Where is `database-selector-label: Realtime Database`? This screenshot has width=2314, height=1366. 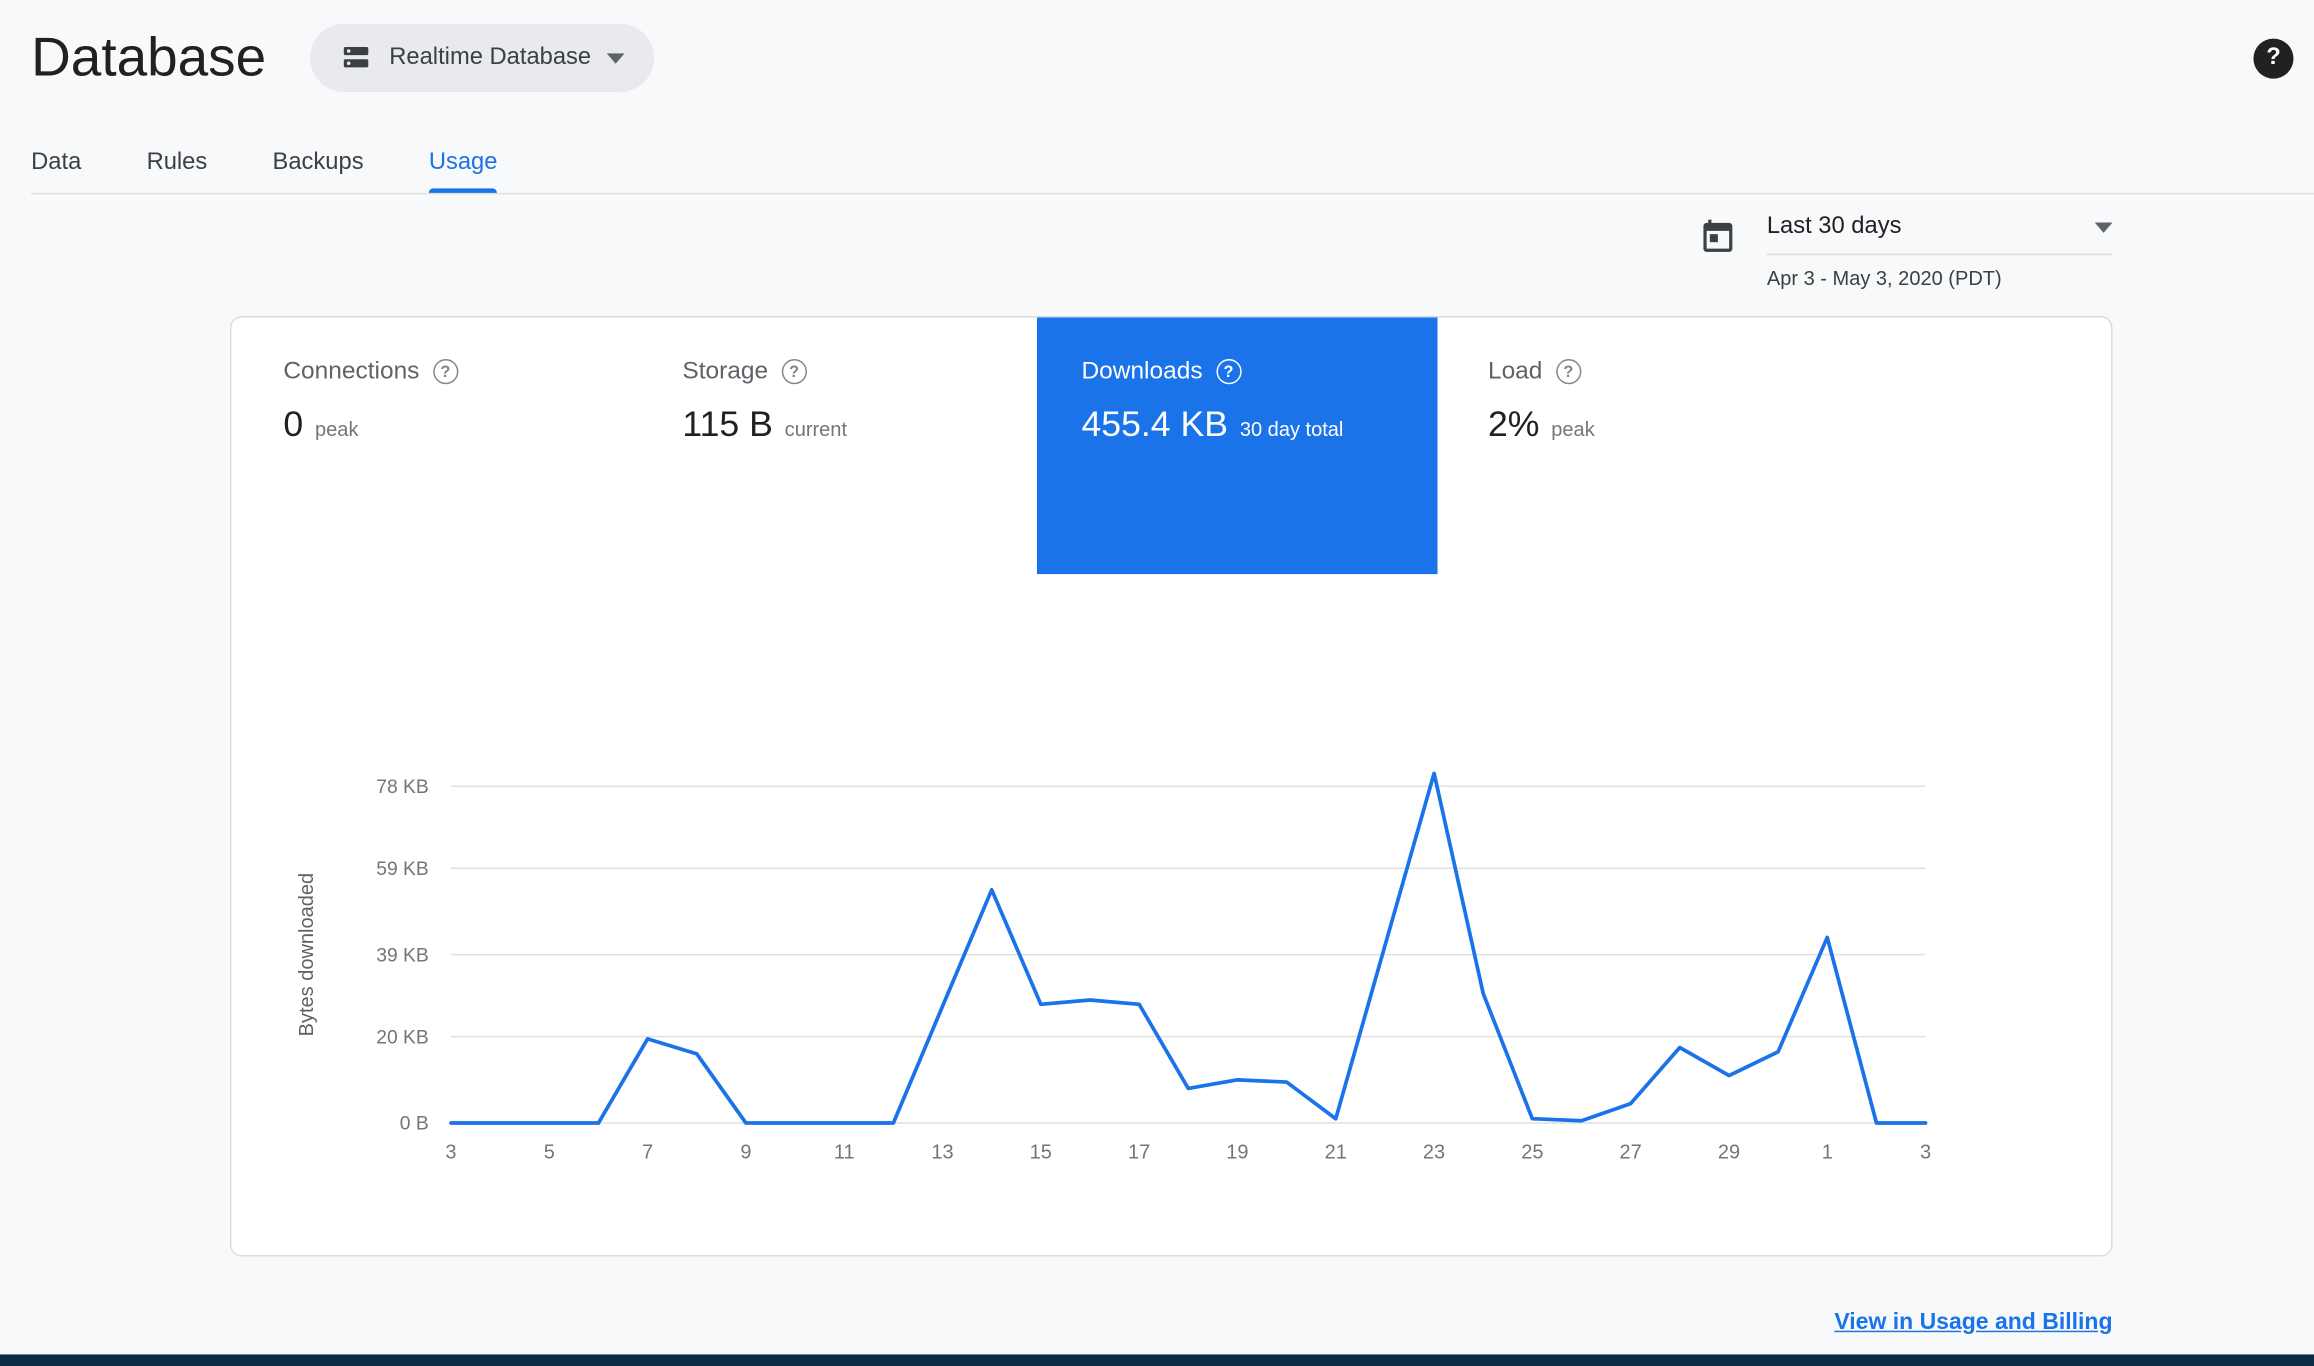 database-selector-label: Realtime Database is located at coordinates (490, 57).